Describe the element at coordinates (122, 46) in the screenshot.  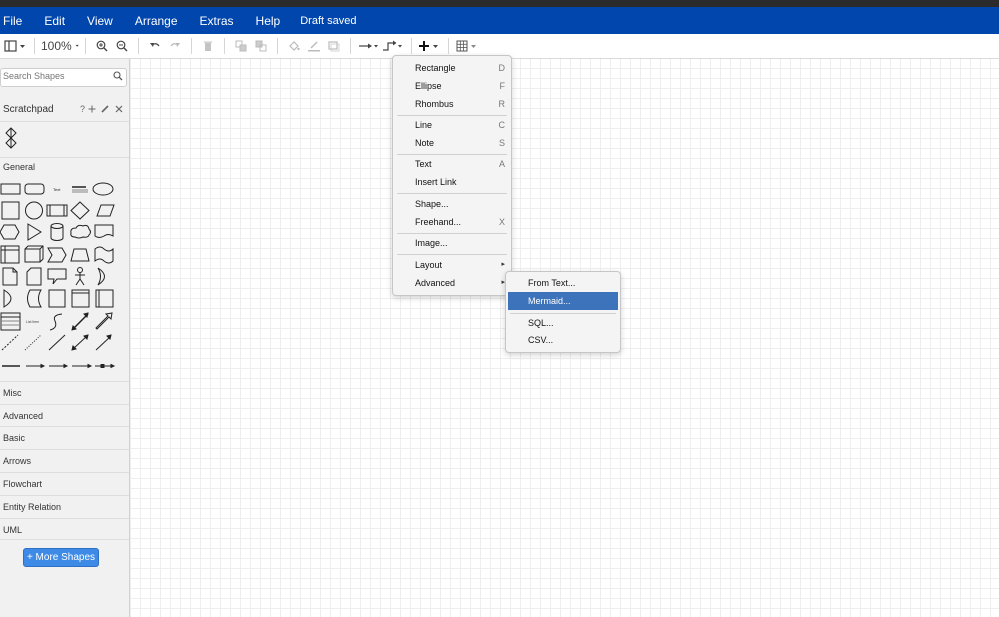
I see `zoom-out-button` at that location.